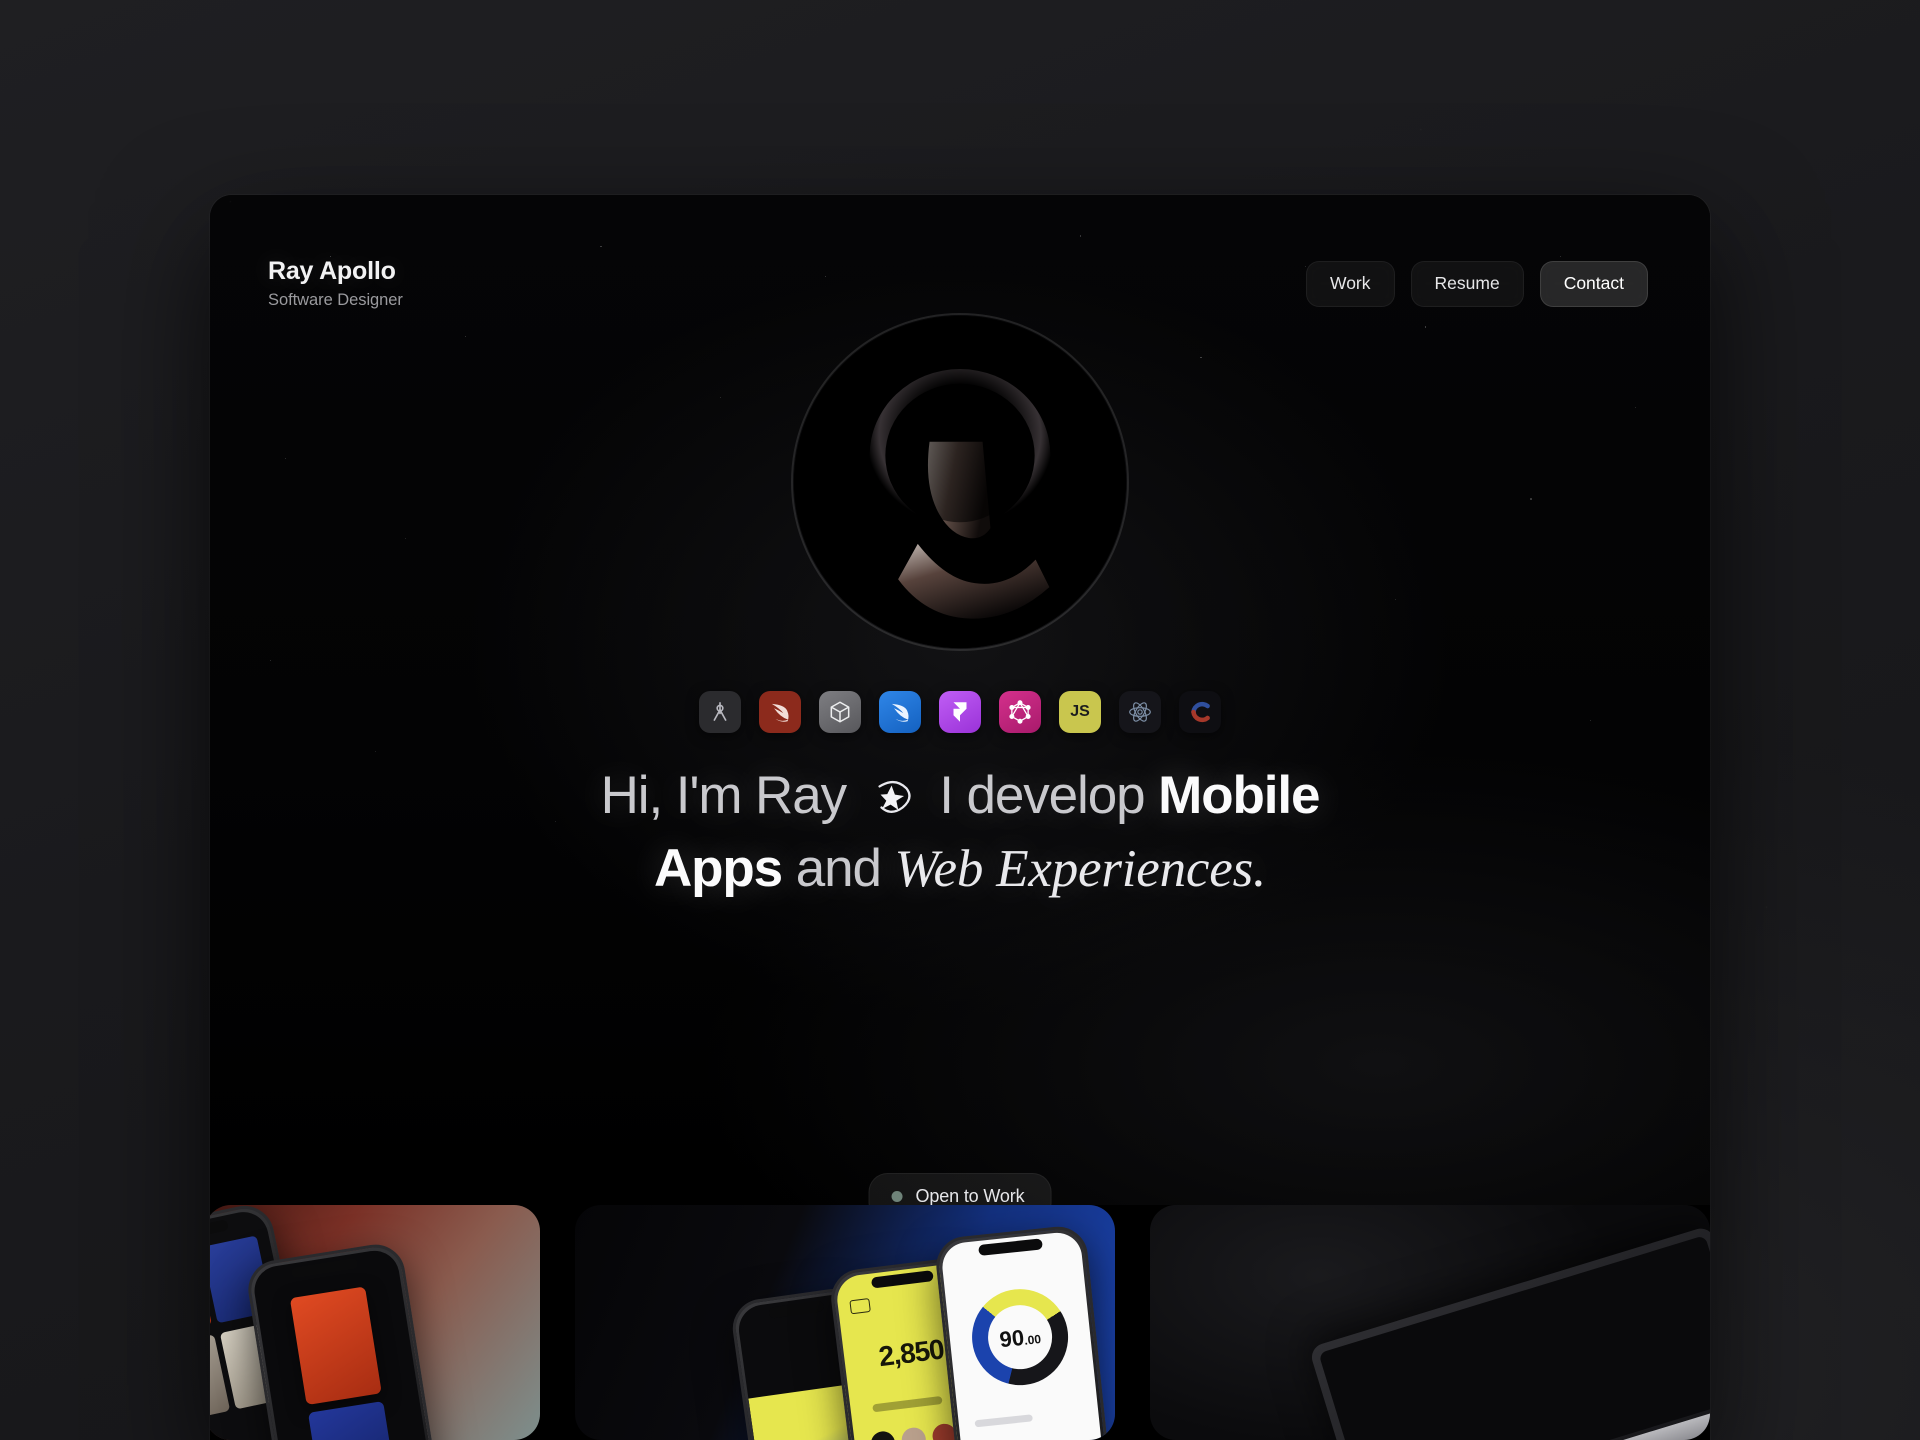 The image size is (1920, 1440). Describe the element at coordinates (780, 712) in the screenshot. I see `swift-icon` at that location.